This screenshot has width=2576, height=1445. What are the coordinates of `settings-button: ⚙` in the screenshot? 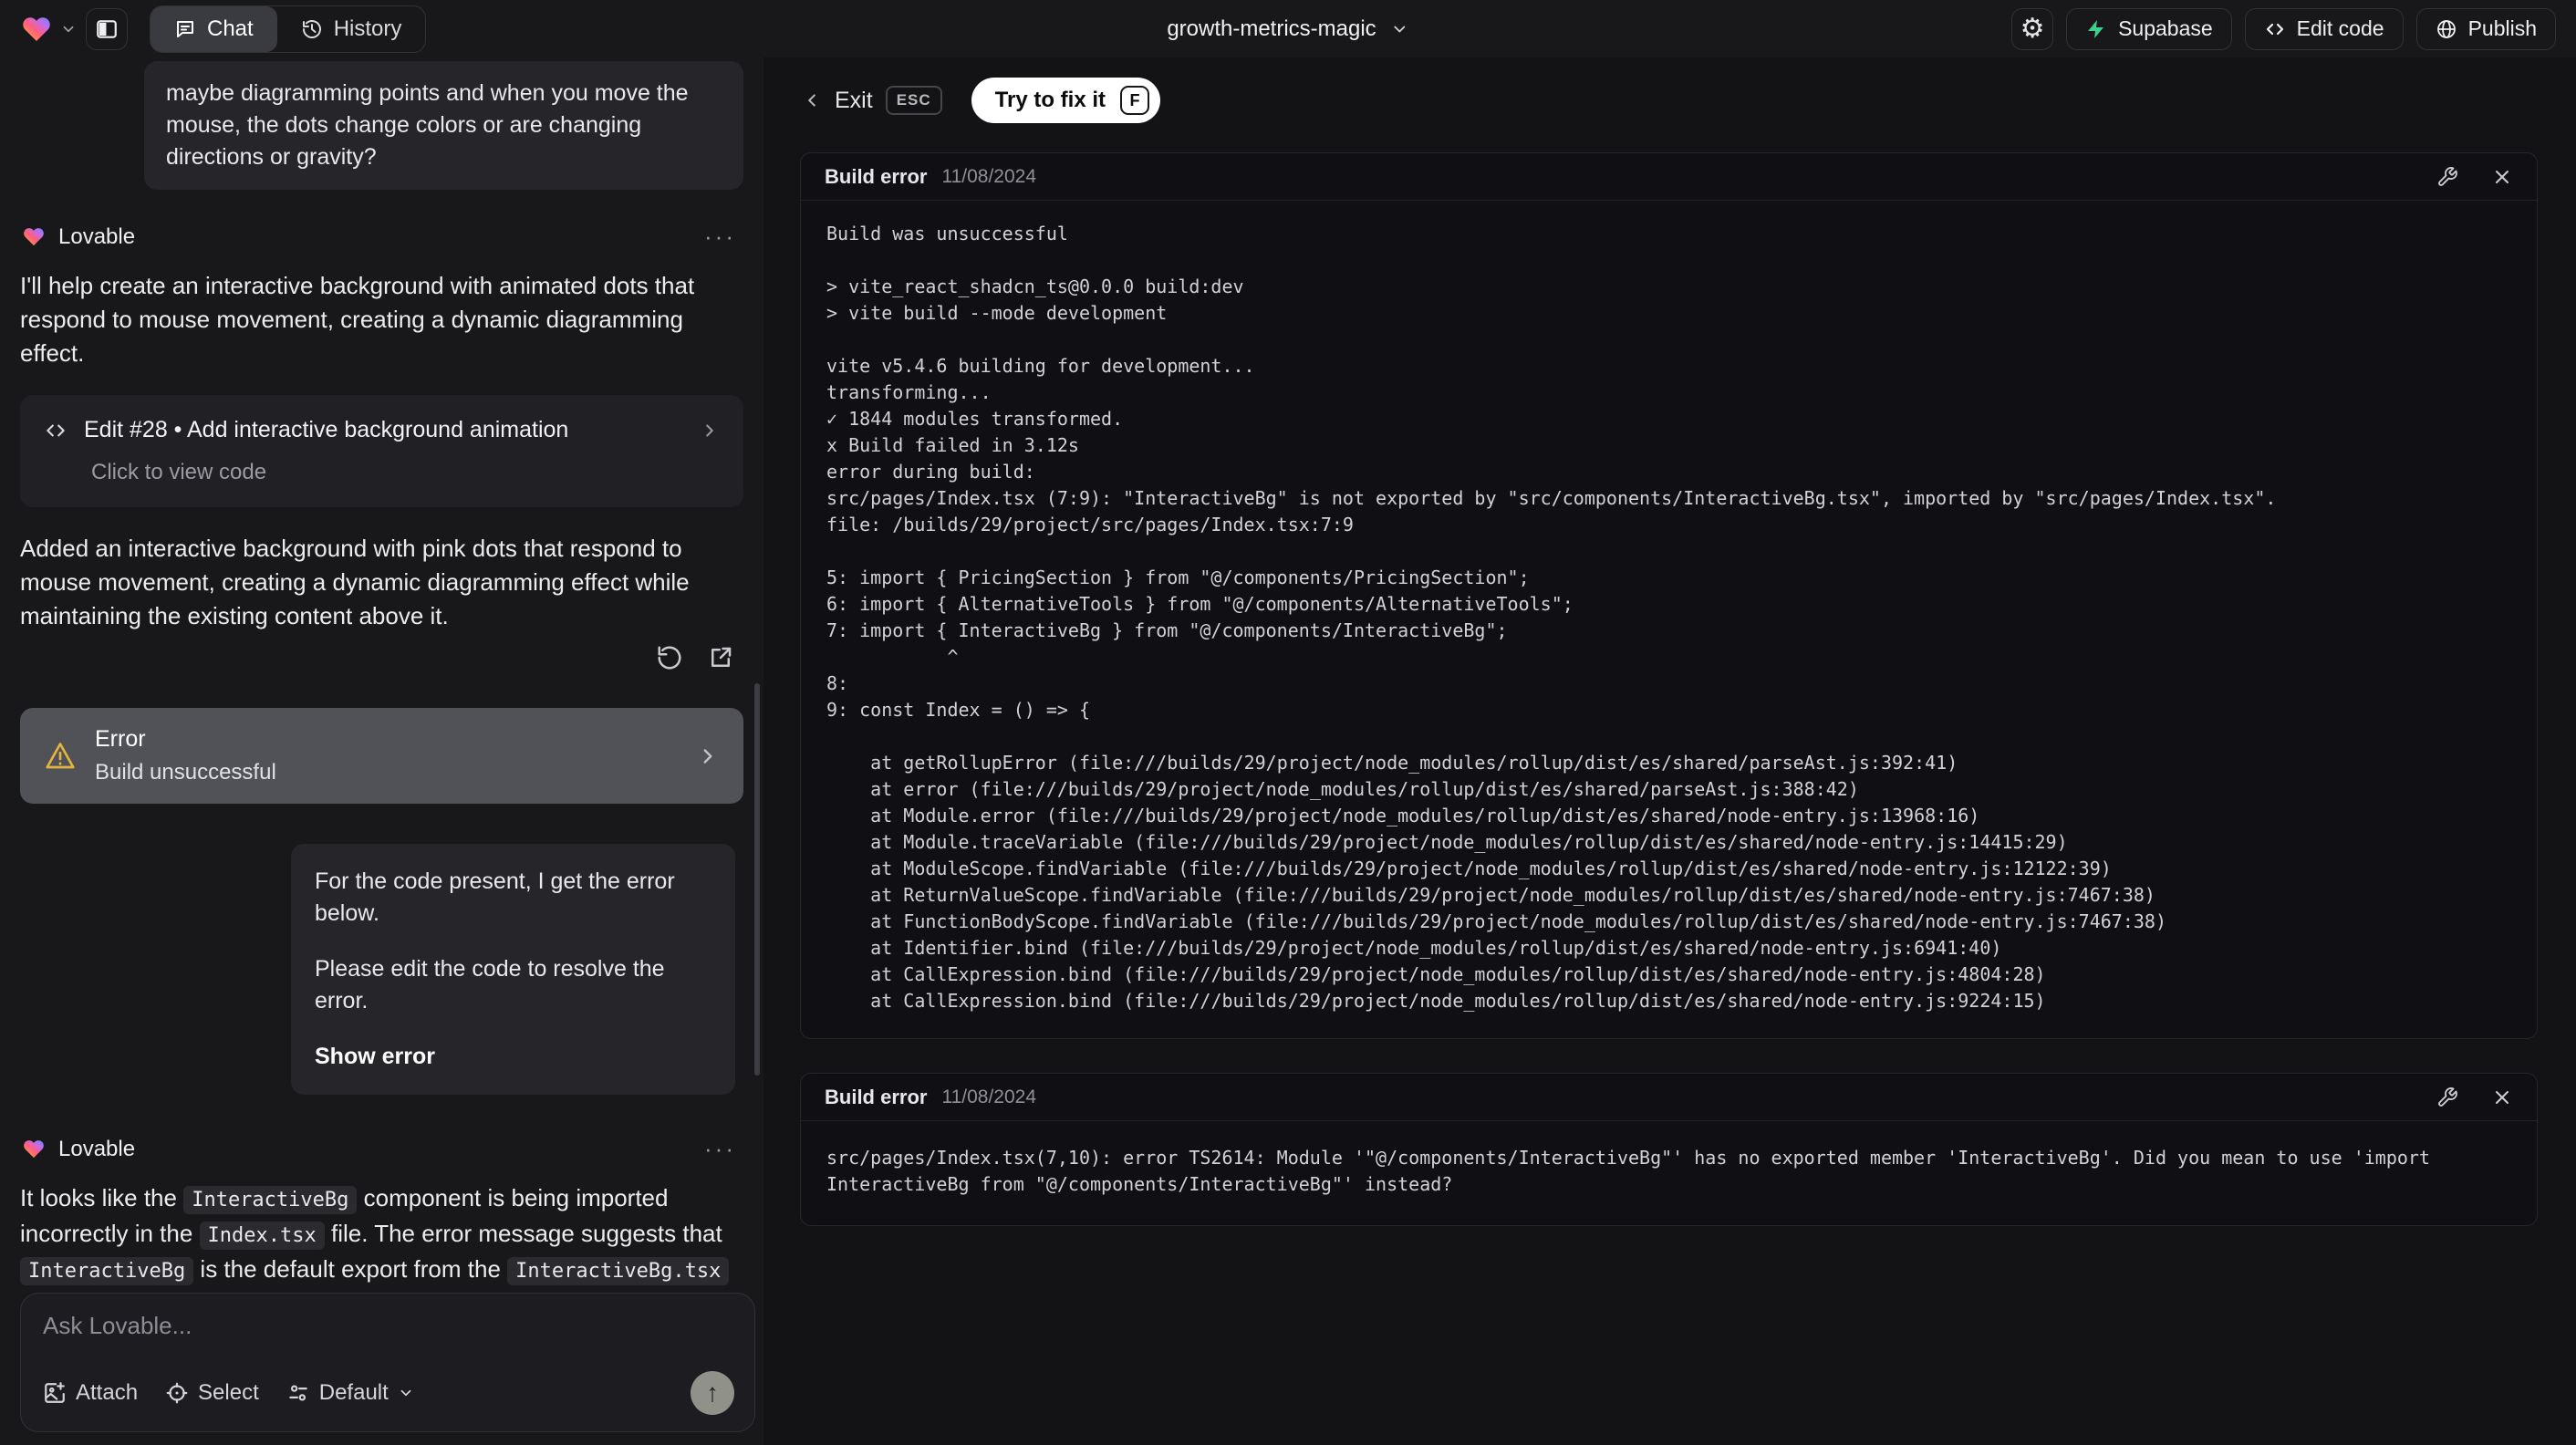 It's located at (2032, 28).